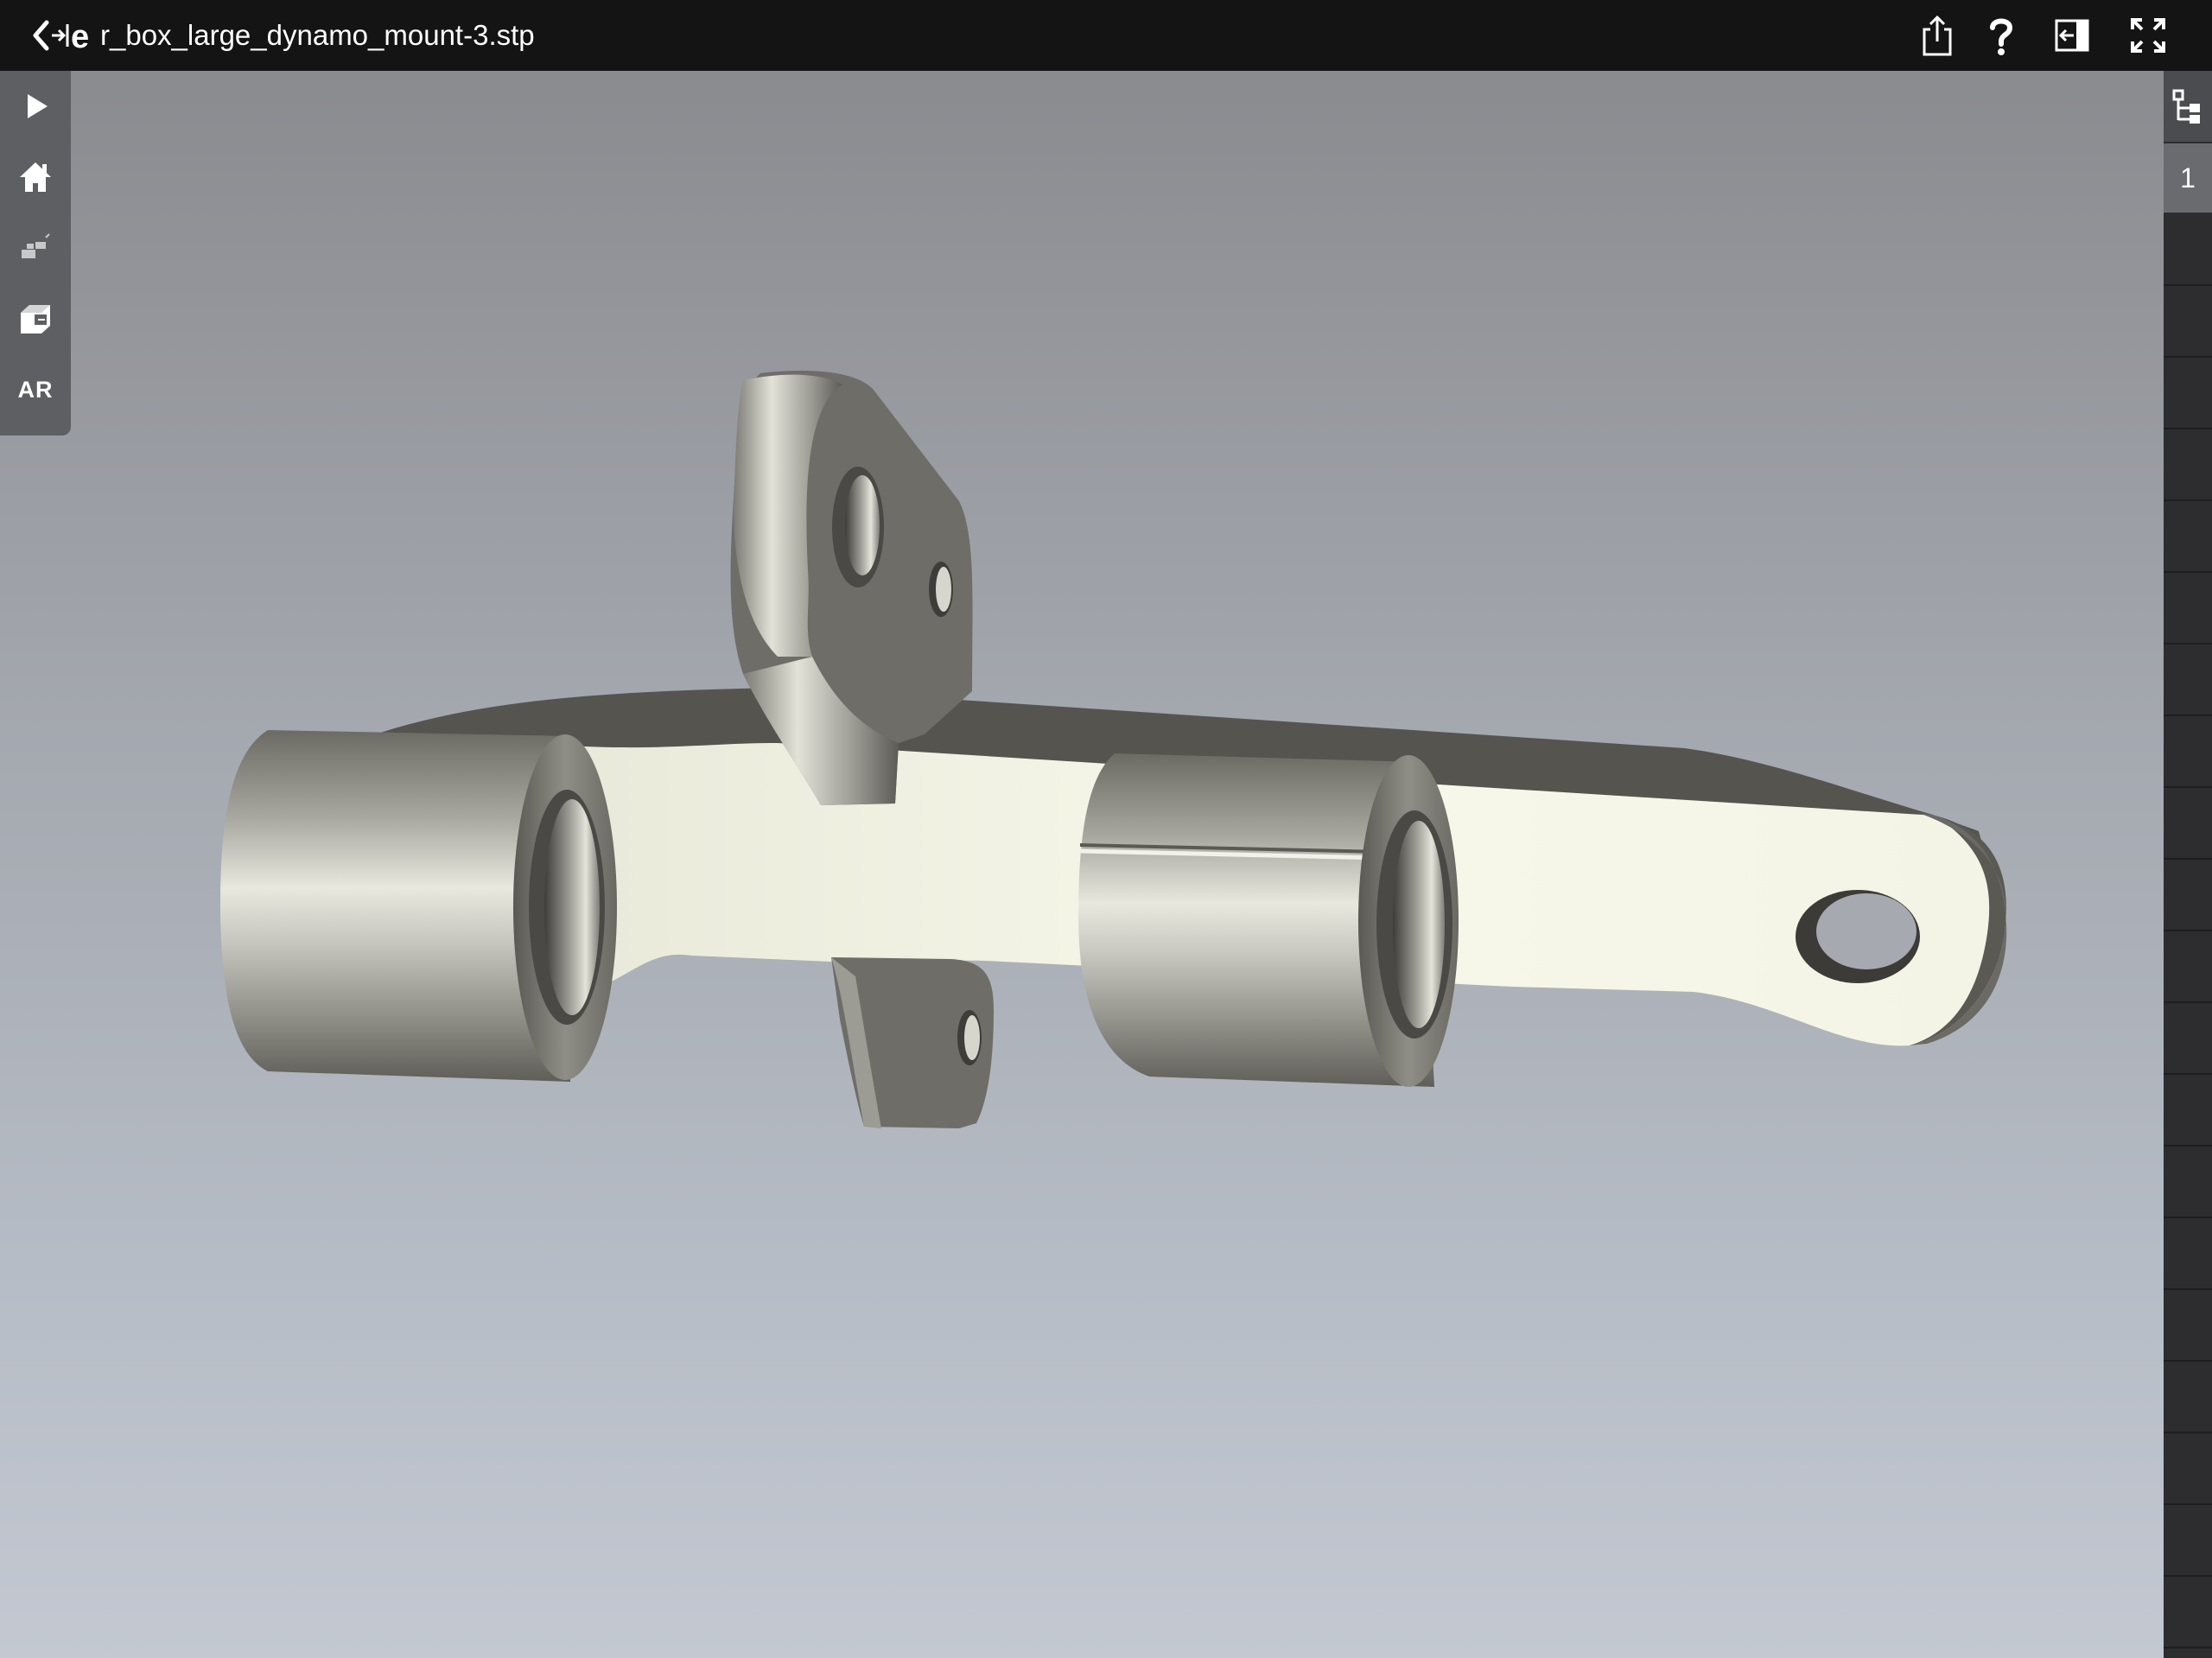 The width and height of the screenshot is (2212, 1658). I want to click on explode-icon, so click(36, 245).